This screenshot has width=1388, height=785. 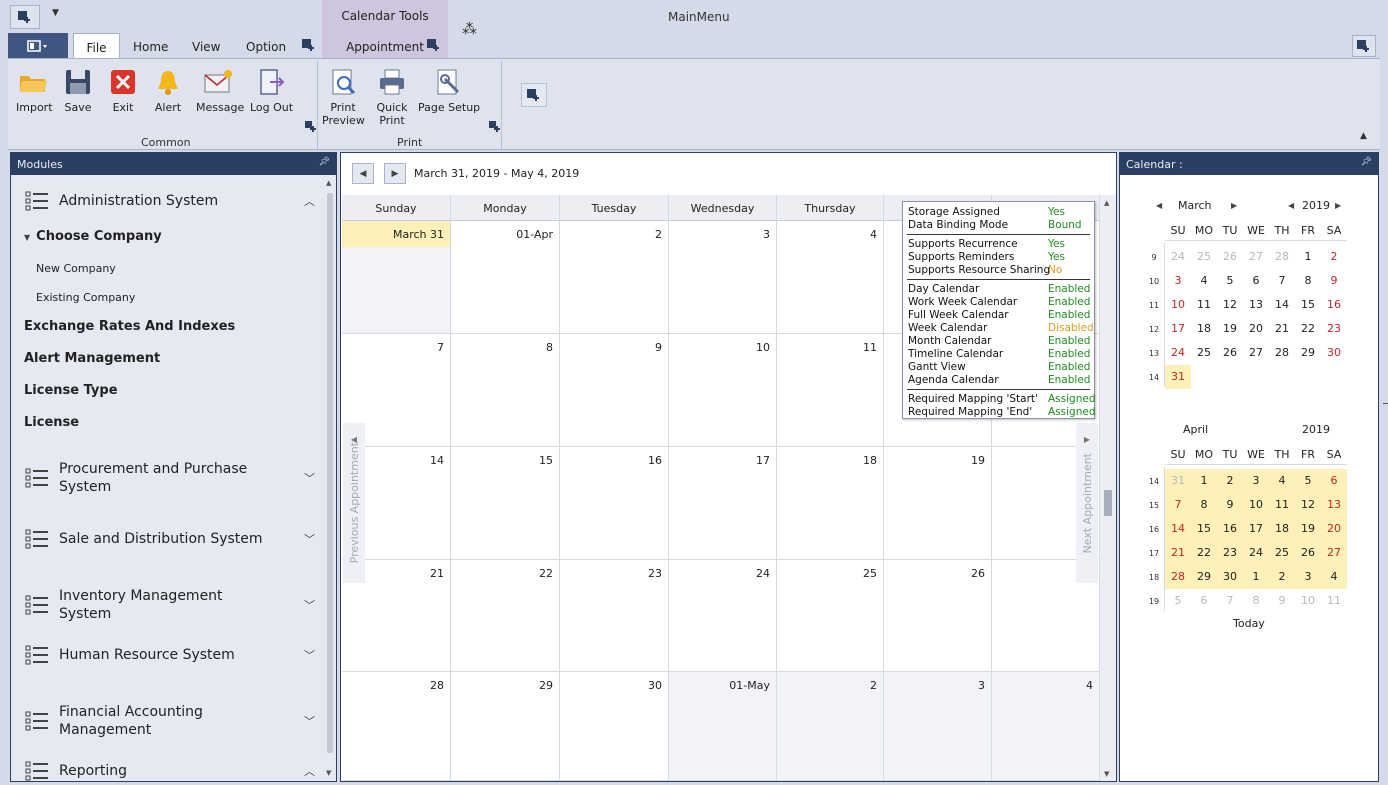 I want to click on prev-year-icon: ◀, so click(x=1291, y=205).